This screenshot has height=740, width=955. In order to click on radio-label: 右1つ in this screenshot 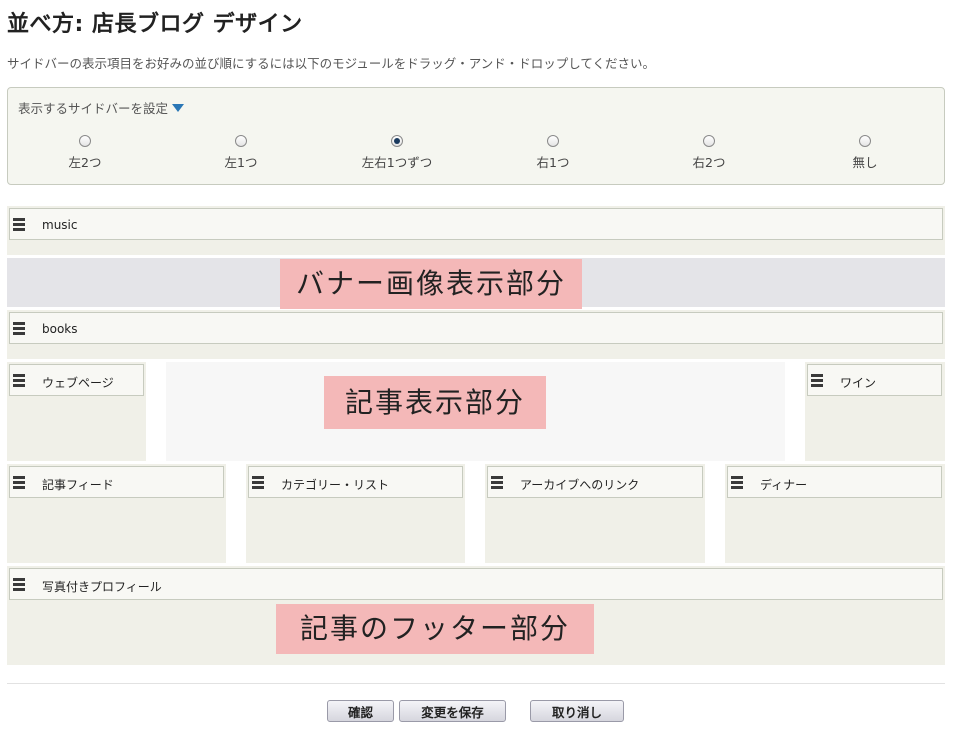, I will do `click(553, 162)`.